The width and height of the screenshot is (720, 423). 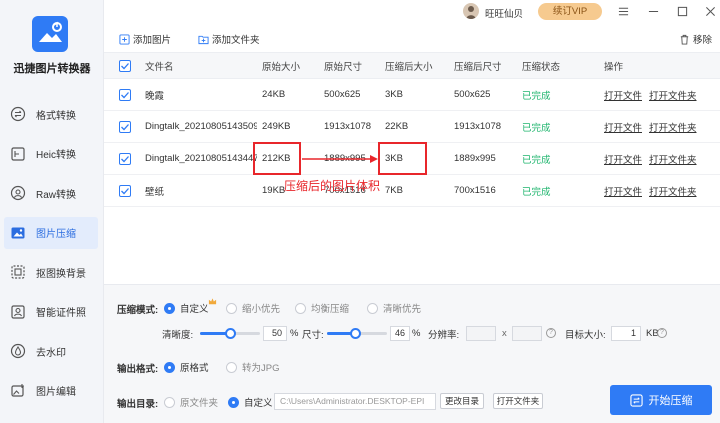 I want to click on new-size: 22KB, so click(x=397, y=126).